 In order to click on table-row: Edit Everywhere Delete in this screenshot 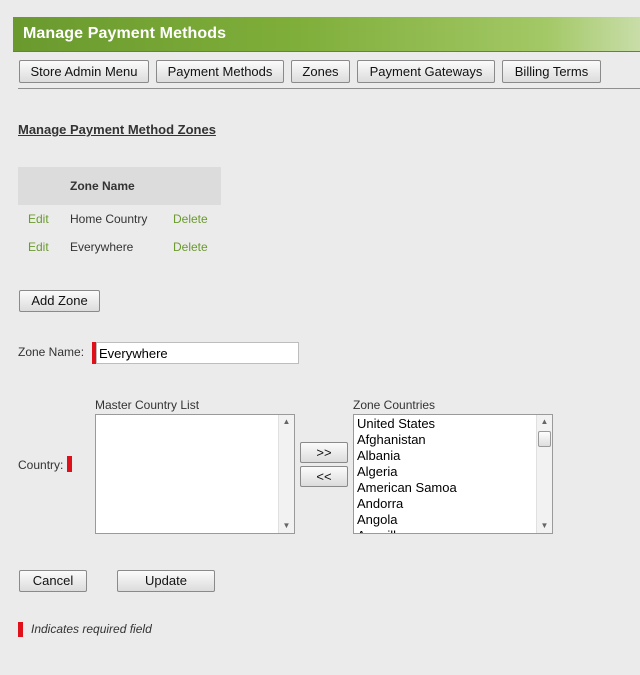, I will do `click(119, 247)`.